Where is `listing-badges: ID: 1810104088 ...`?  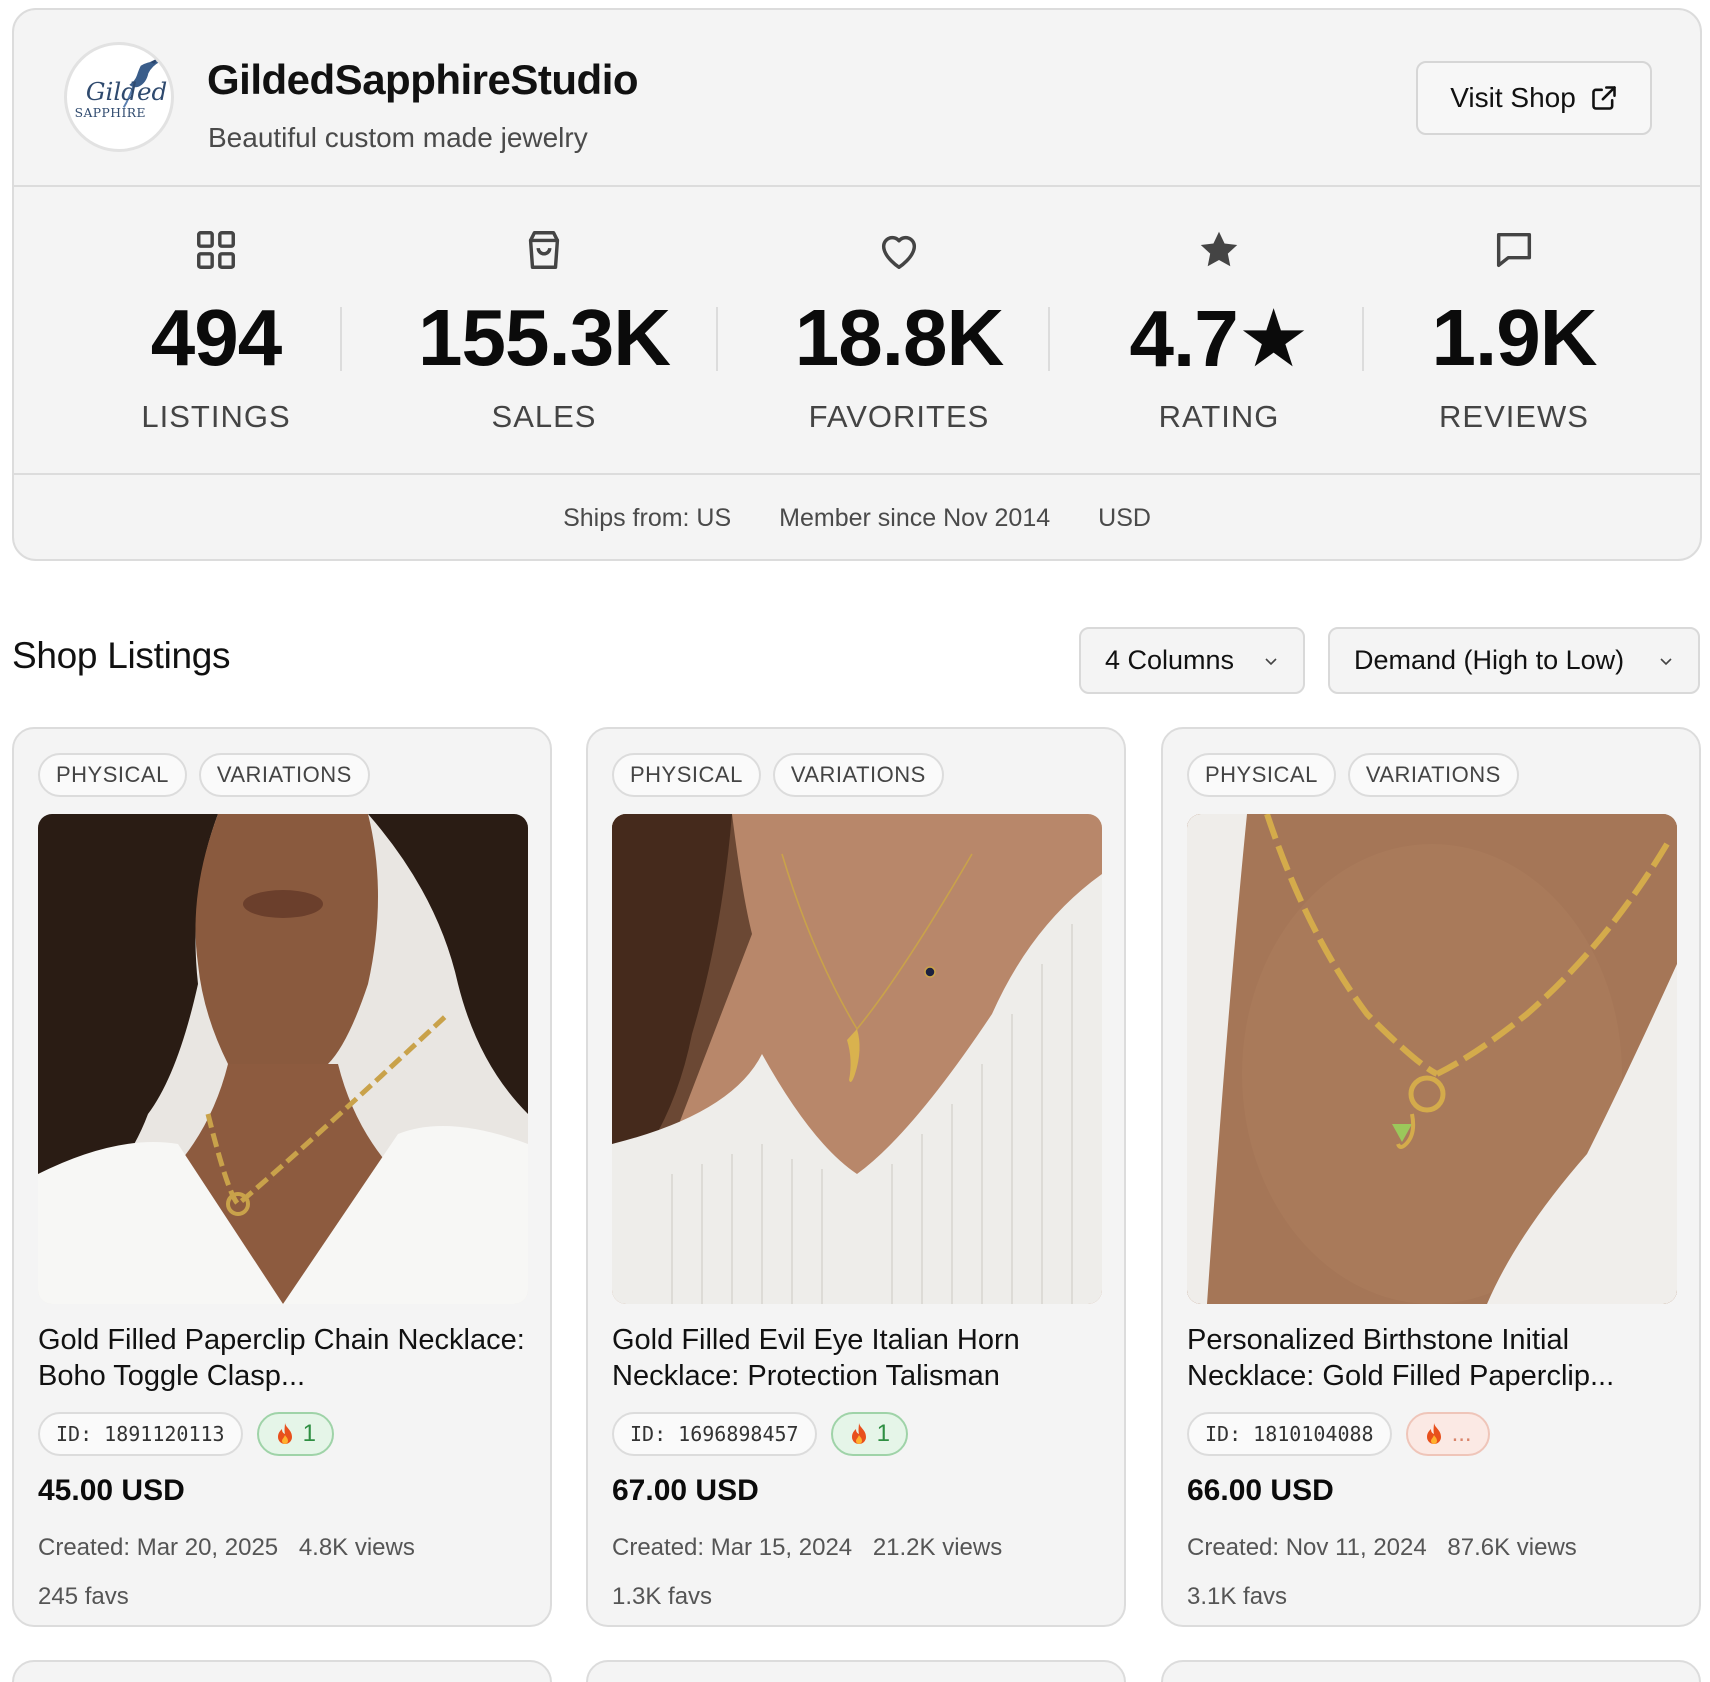
listing-badges: ID: 1810104088 ... is located at coordinates (1338, 1434).